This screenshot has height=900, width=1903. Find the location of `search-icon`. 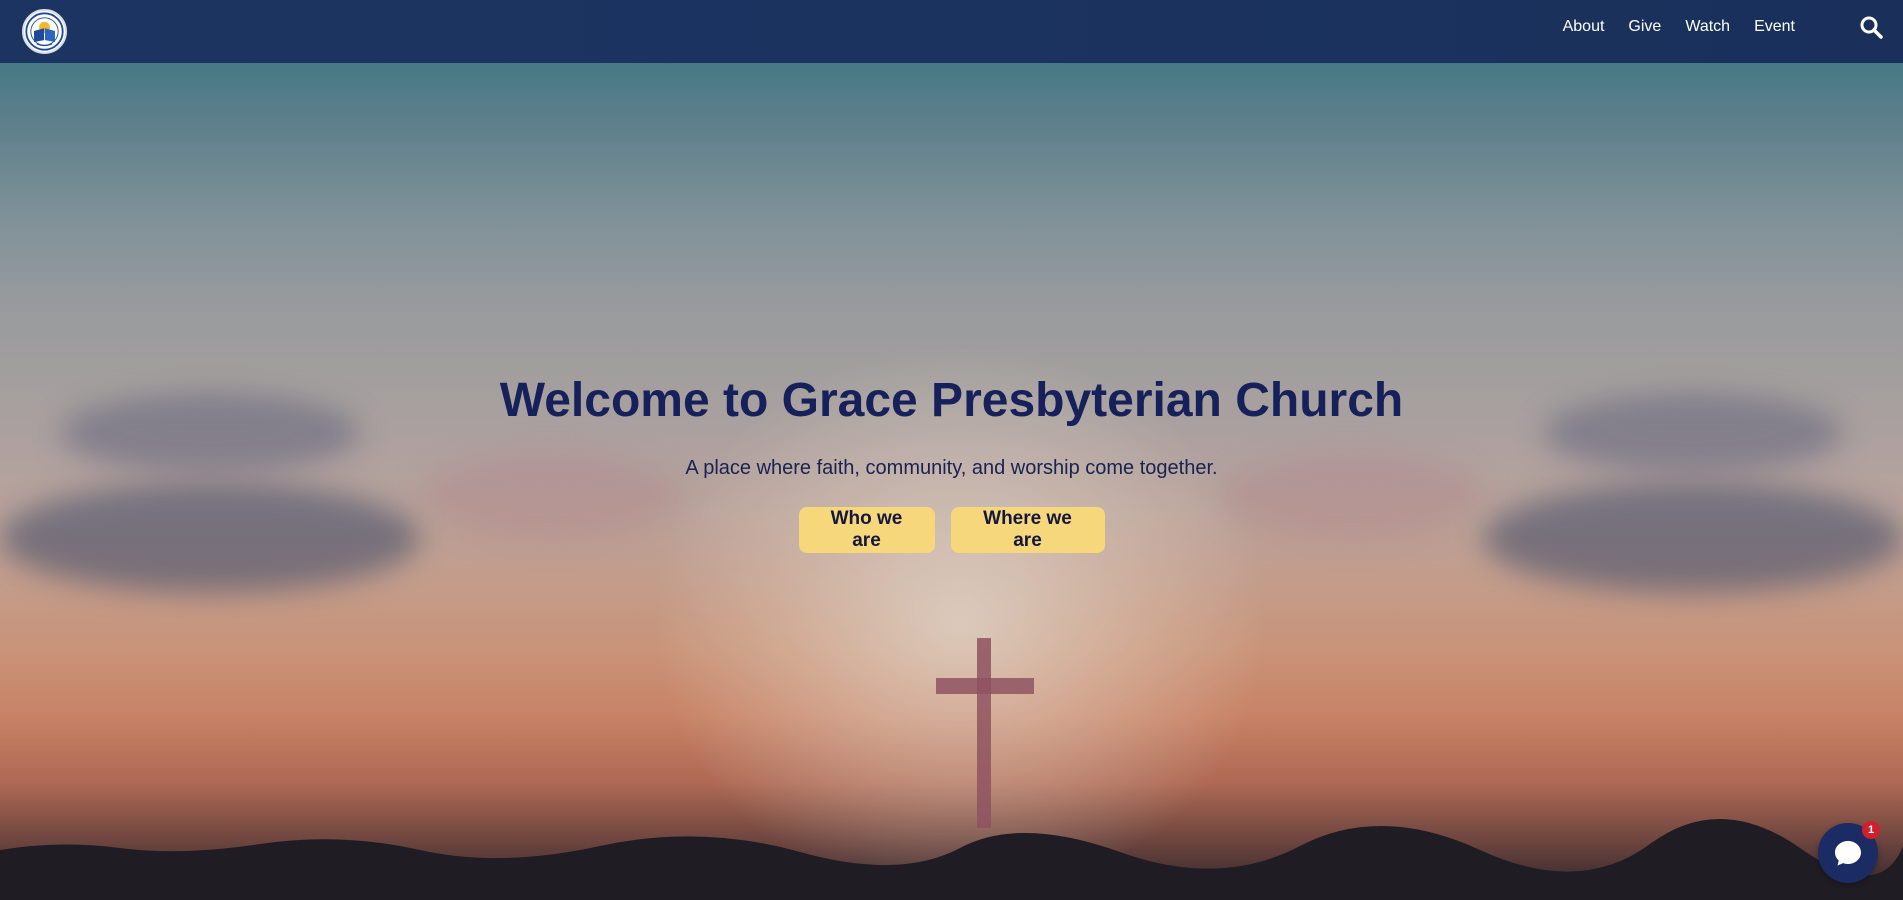

search-icon is located at coordinates (1871, 27).